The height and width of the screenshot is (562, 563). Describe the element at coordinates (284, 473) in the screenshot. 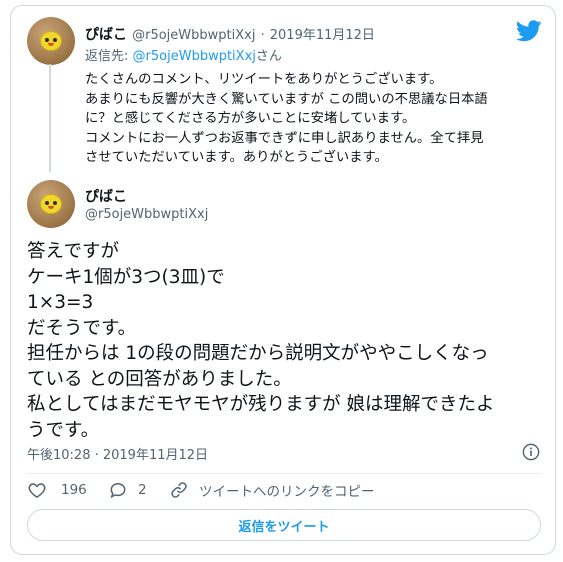

I see `divider` at that location.